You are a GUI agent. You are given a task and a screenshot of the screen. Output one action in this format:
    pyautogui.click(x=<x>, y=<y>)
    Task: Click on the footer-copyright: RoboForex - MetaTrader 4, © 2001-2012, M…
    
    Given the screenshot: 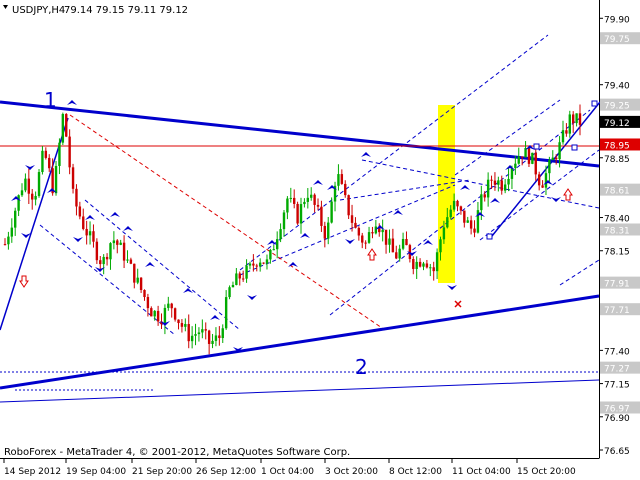 What is the action you would take?
    pyautogui.click(x=177, y=452)
    